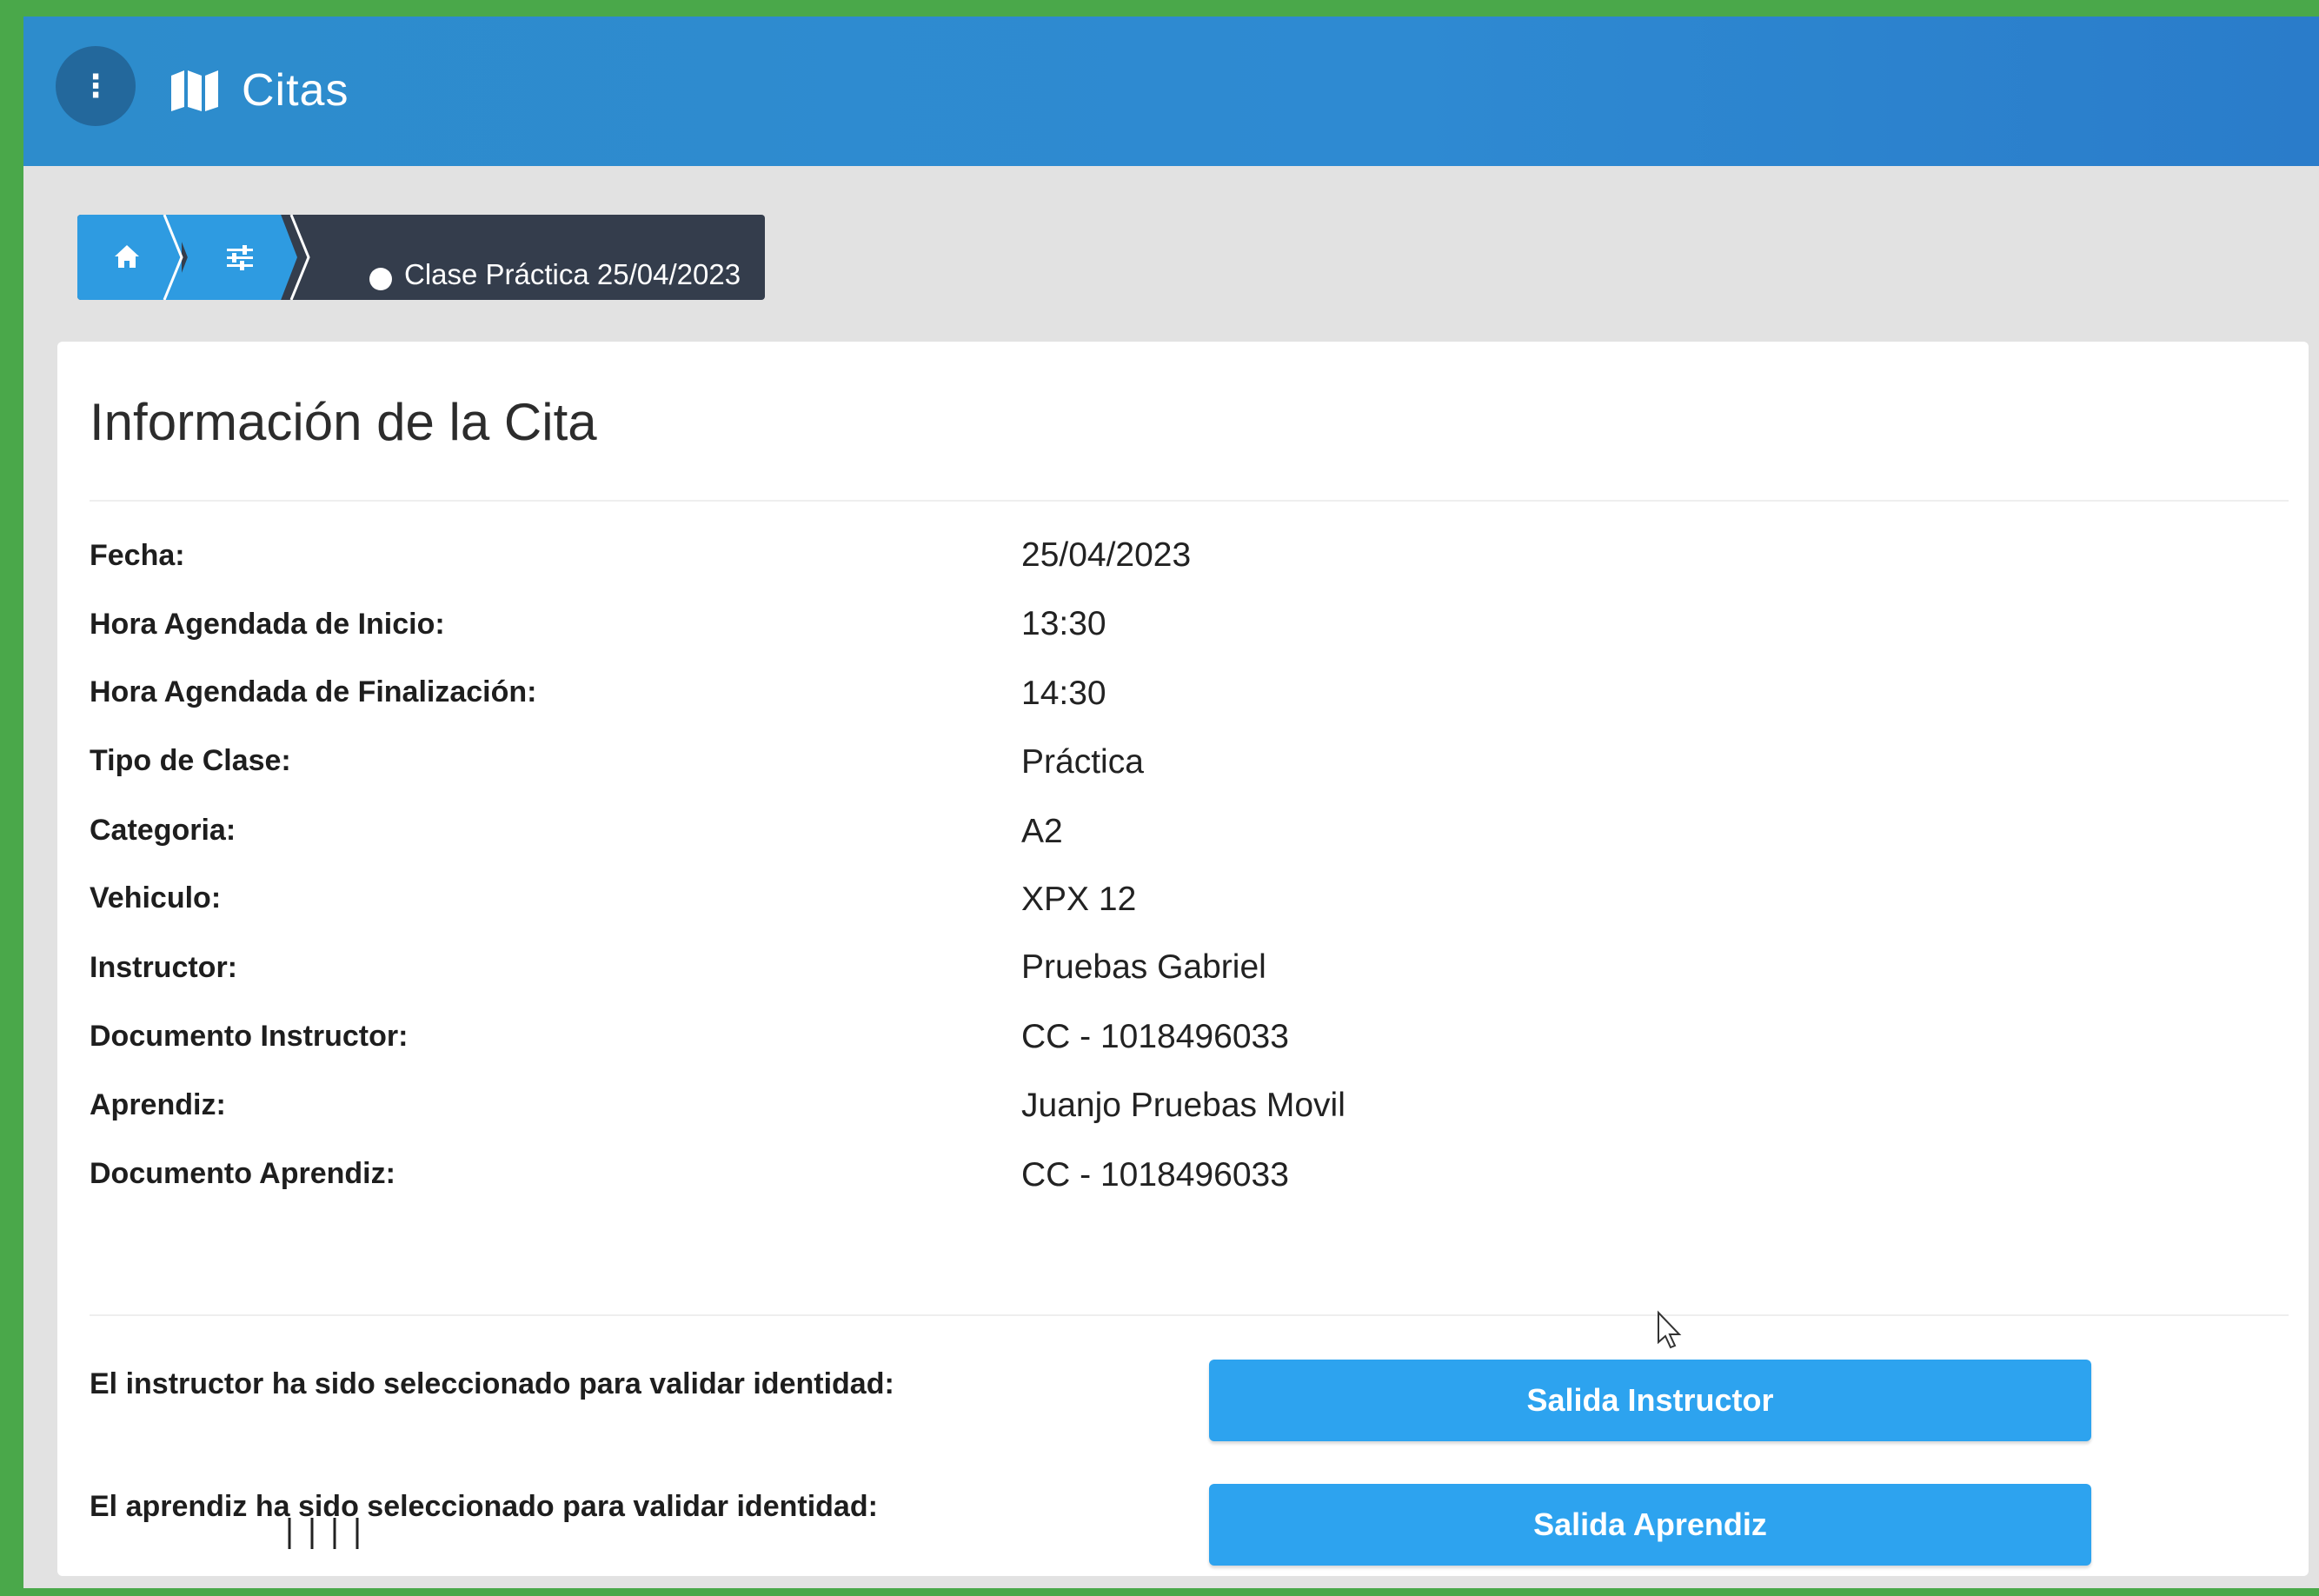 The width and height of the screenshot is (2319, 1596). I want to click on field-value-instructor: Pruebas Gabriel, so click(1143, 967).